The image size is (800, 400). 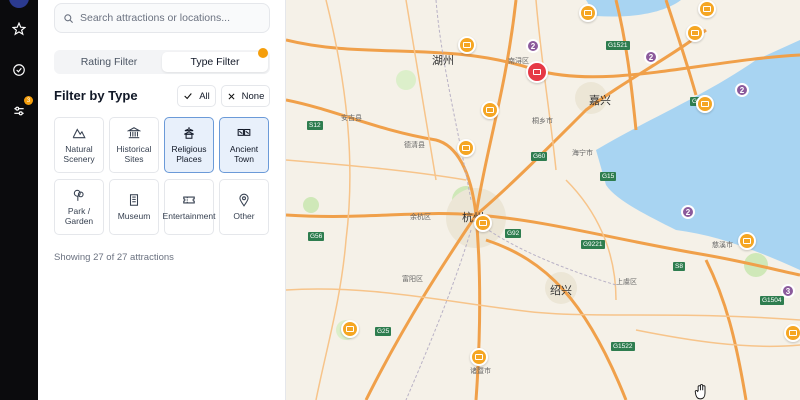 I want to click on type-label: Religious Places, so click(x=189, y=153).